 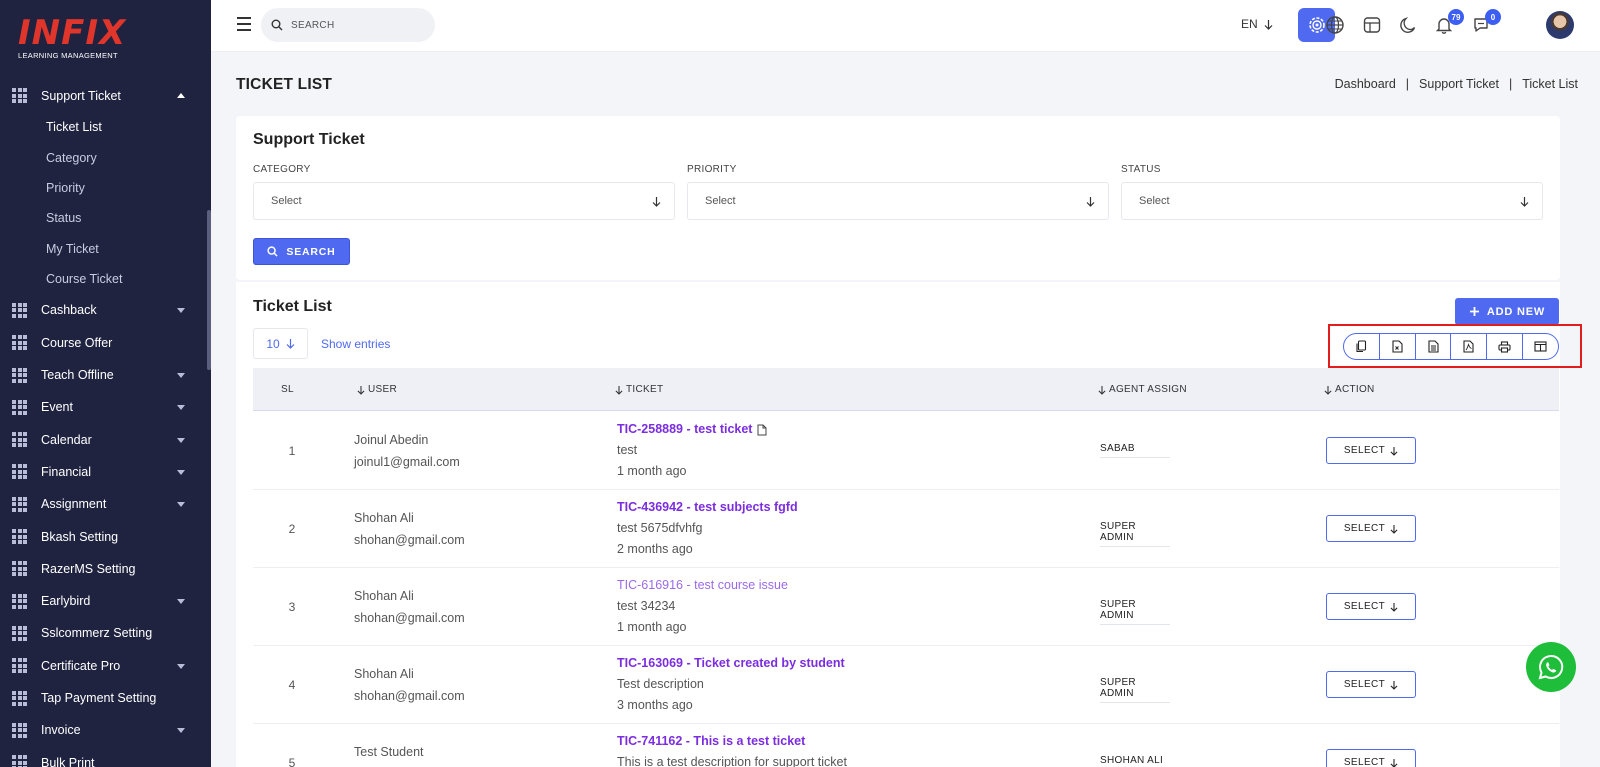 What do you see at coordinates (103, 698) in the screenshot?
I see `sidebar-item-tap-payment-setting: Tap Payment Setting` at bounding box center [103, 698].